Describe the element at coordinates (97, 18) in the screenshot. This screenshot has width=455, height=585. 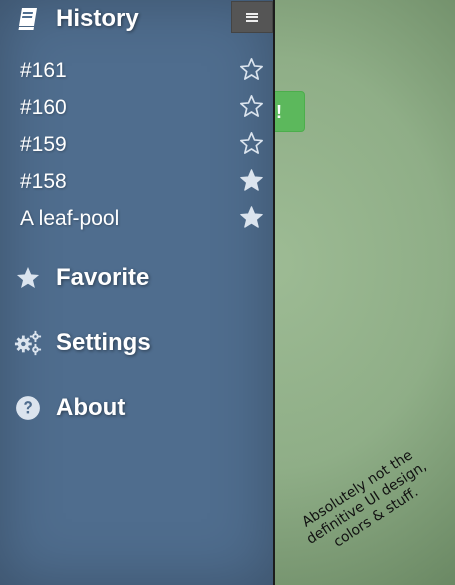
I see `history-label: History` at that location.